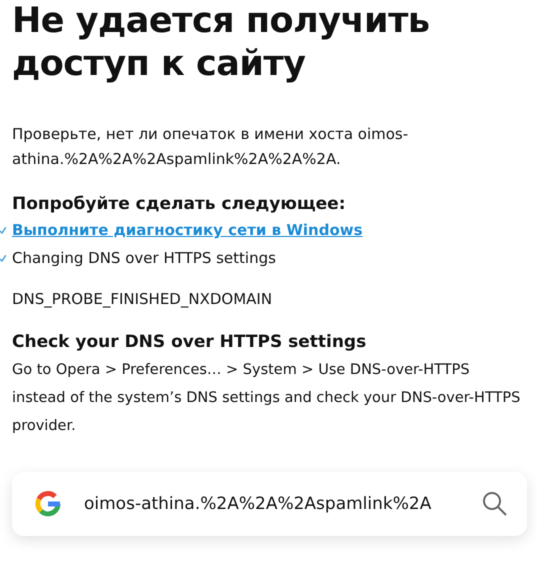 This screenshot has width=537, height=581. What do you see at coordinates (179, 204) in the screenshot?
I see `suggestions-heading: Попробуйте сделать следующее:` at bounding box center [179, 204].